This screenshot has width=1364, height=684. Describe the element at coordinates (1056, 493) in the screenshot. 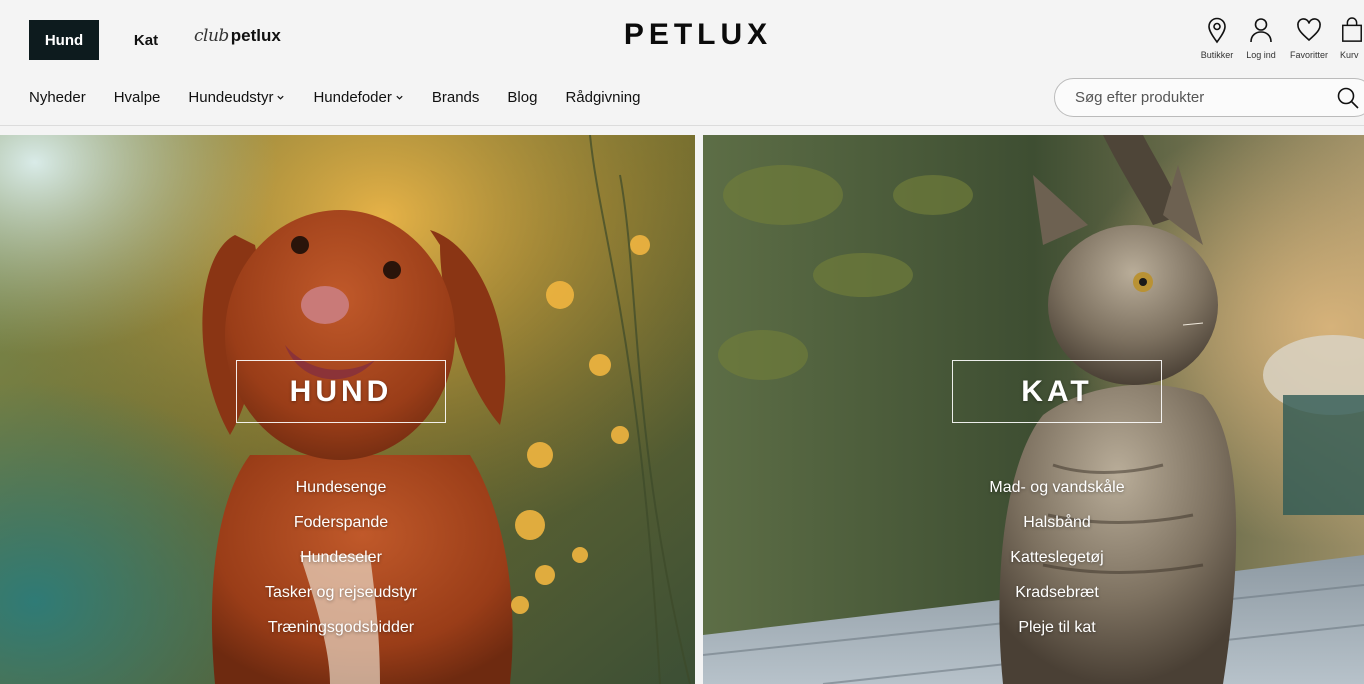

I see `cat-link-skale: Mad- og vandskåle` at that location.